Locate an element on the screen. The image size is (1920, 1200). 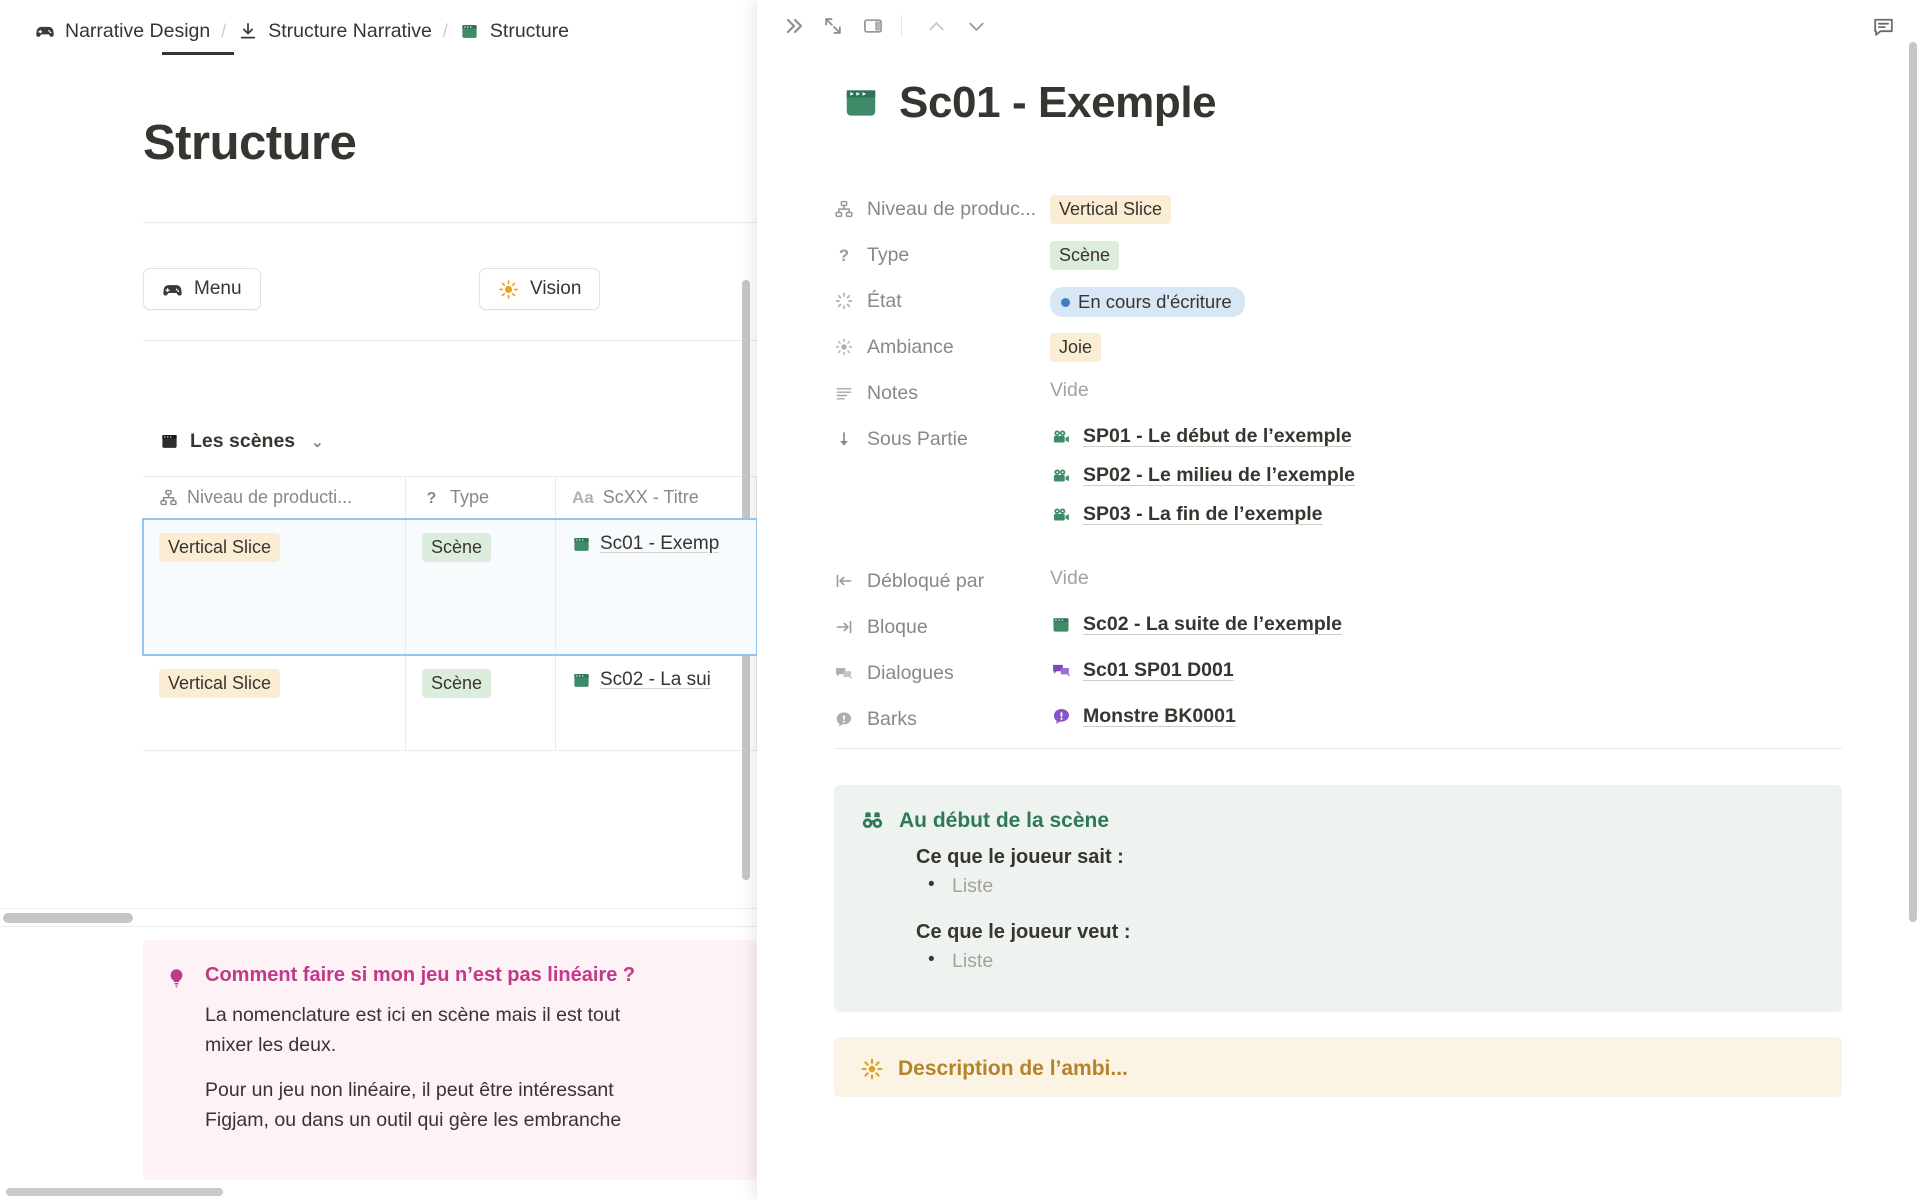
property-label: Notes is located at coordinates (942, 393).